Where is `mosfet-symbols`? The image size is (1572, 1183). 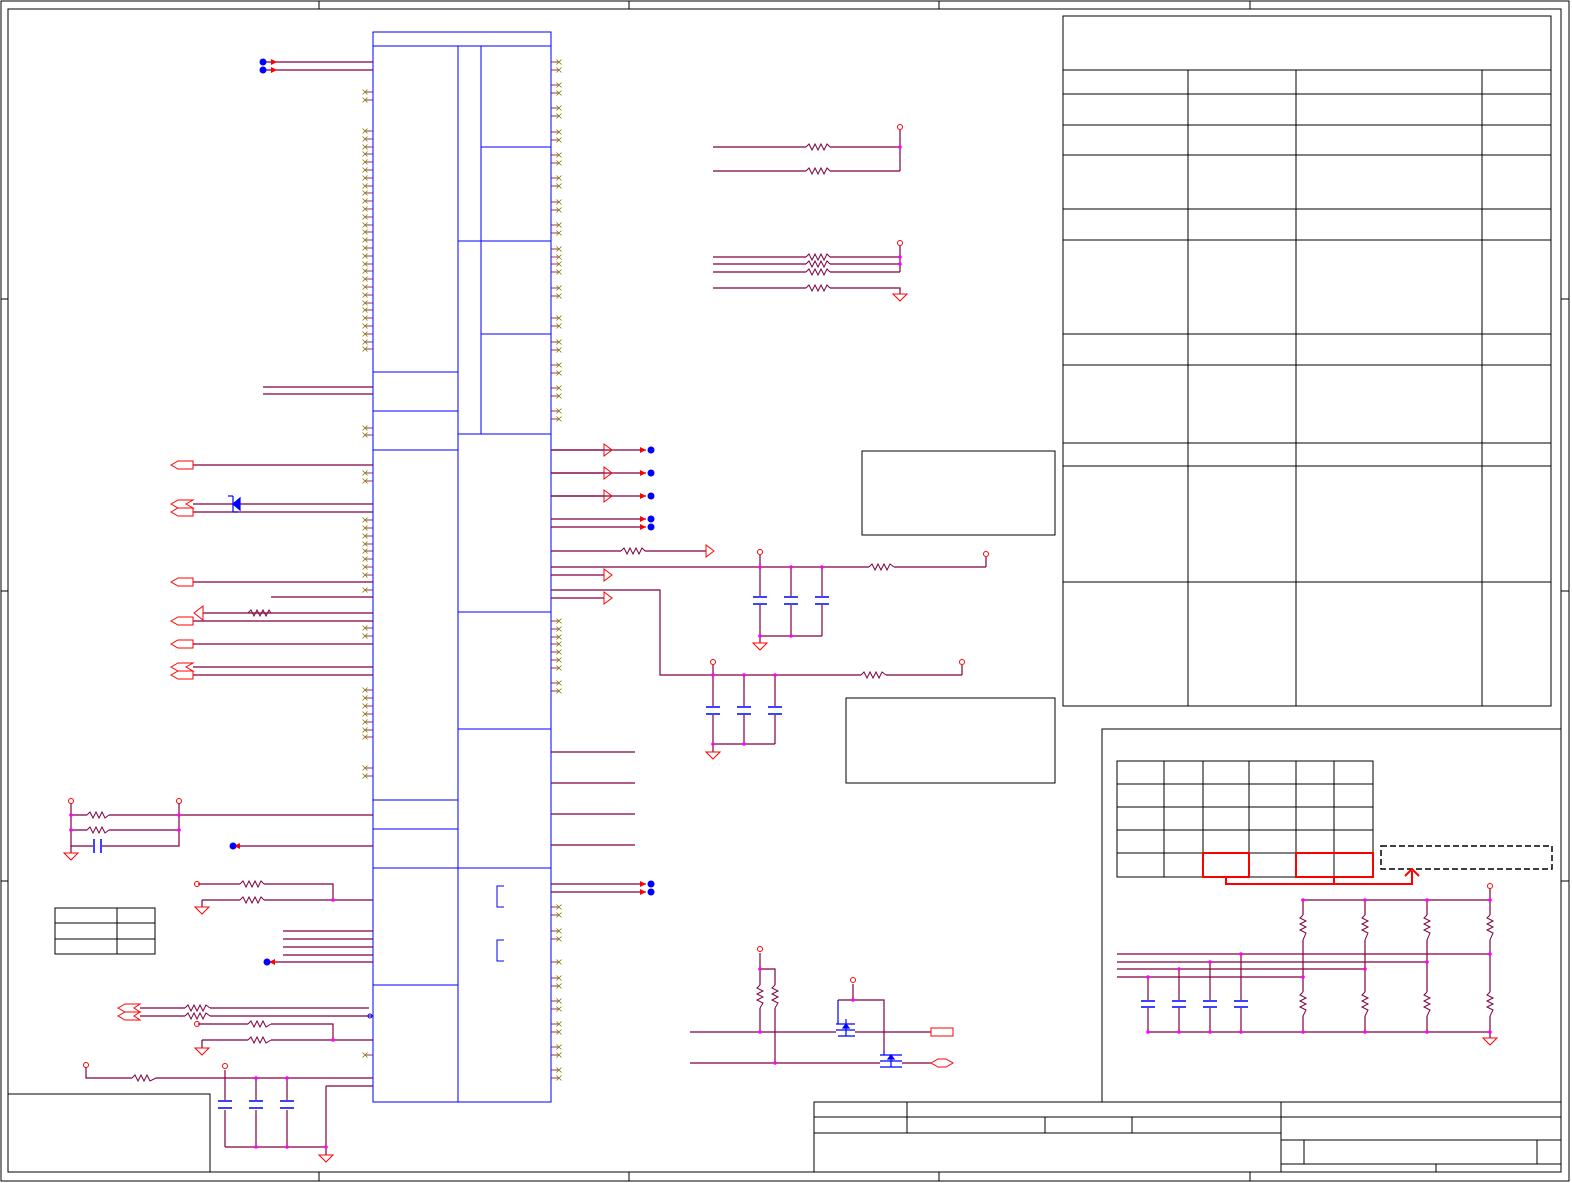 mosfet-symbols is located at coordinates (869, 1034).